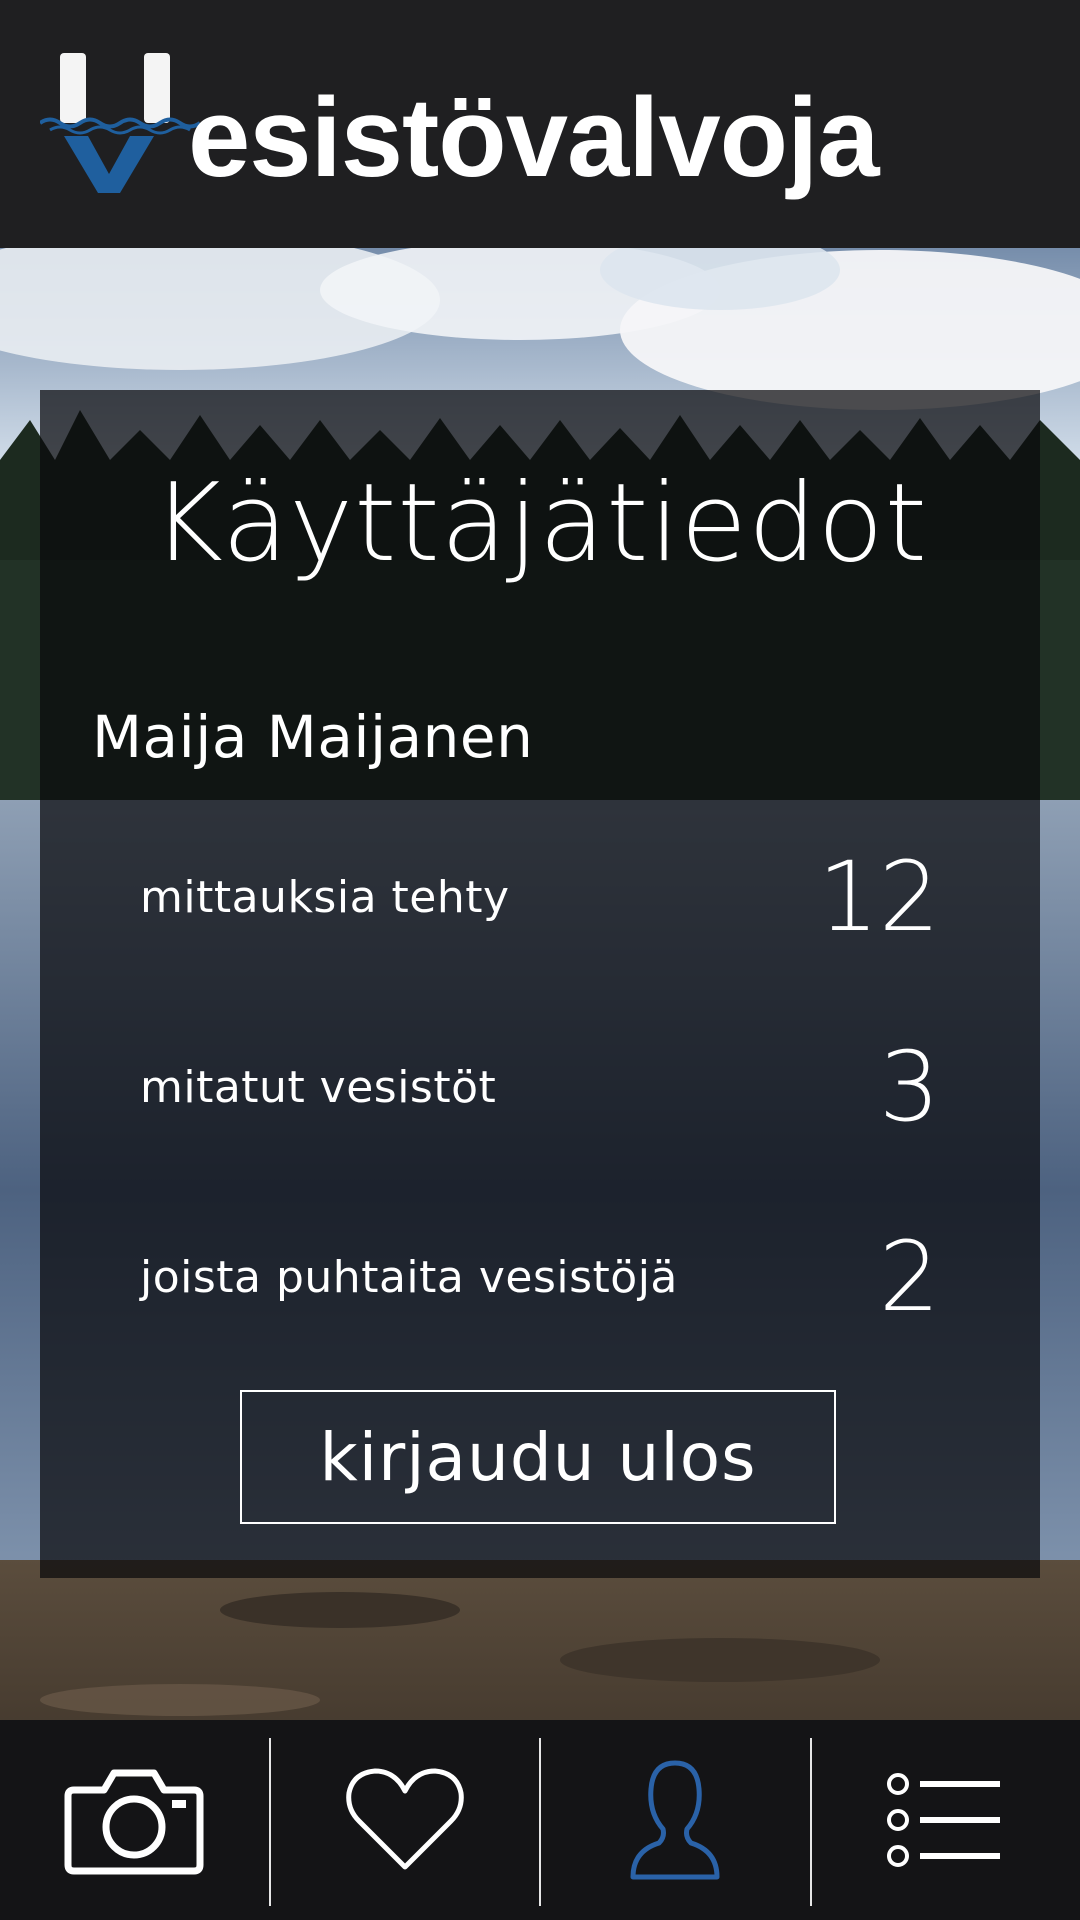 The image size is (1080, 1920). What do you see at coordinates (120, 123) in the screenshot?
I see `logo-icon` at bounding box center [120, 123].